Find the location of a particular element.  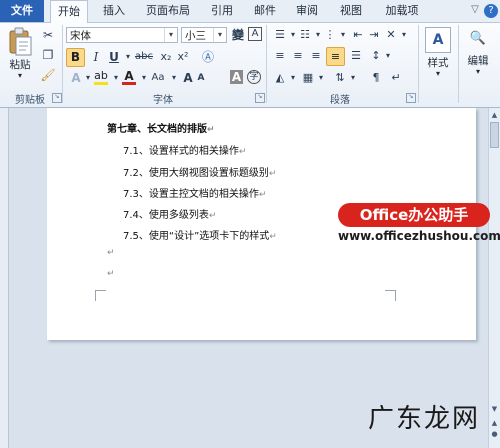

font-size-value: 小三 is located at coordinates (195, 36).